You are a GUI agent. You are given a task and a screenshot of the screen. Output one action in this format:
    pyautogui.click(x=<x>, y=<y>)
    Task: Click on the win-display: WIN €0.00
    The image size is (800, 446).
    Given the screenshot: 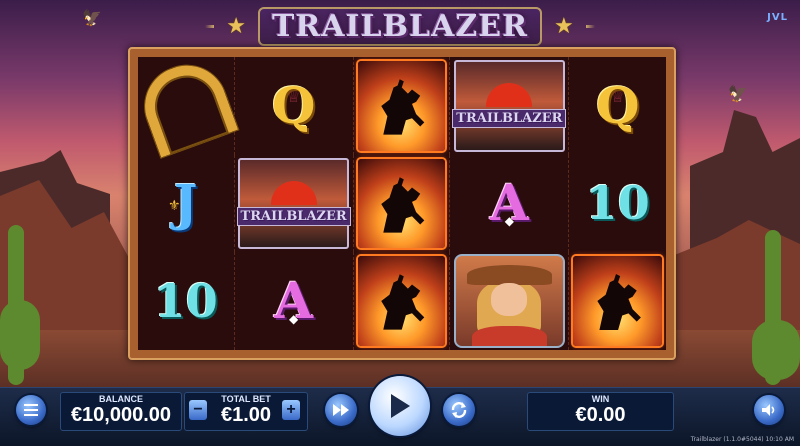 What is the action you would take?
    pyautogui.click(x=600, y=411)
    